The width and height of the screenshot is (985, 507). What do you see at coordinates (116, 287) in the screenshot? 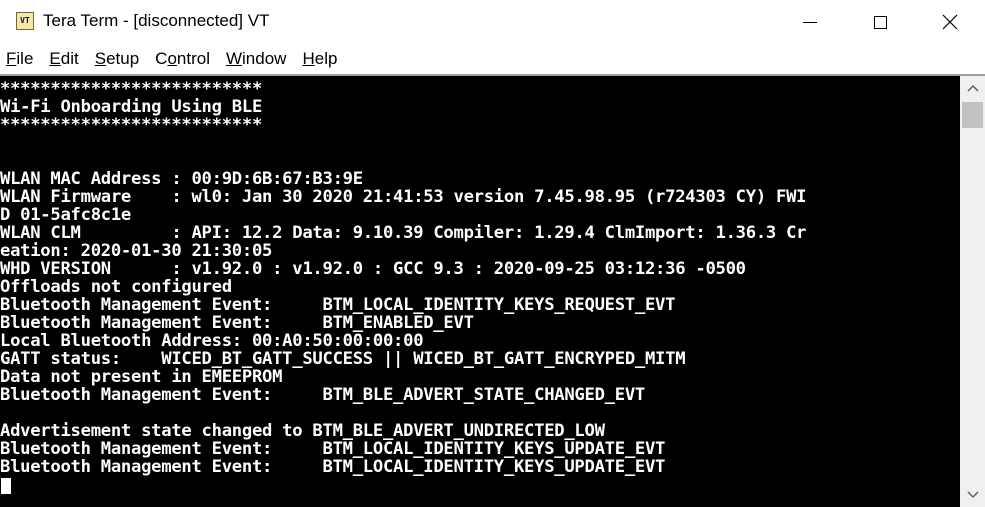
I see `terminal-line: Offloads not configured` at bounding box center [116, 287].